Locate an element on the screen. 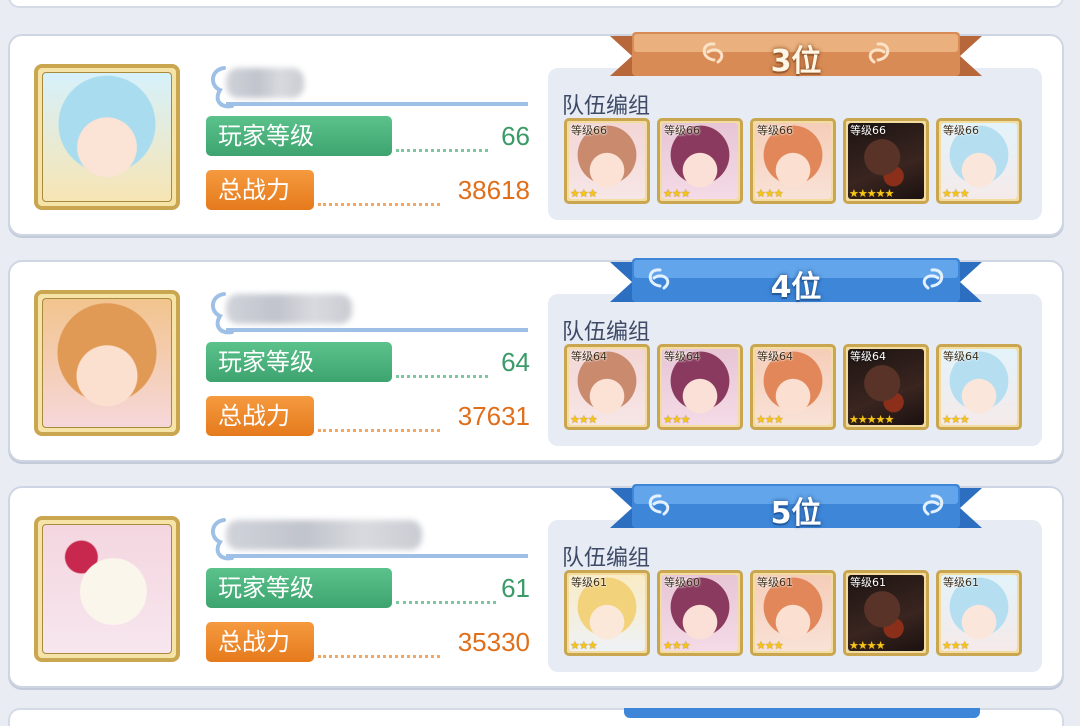  rank-label: 4位 is located at coordinates (796, 287).